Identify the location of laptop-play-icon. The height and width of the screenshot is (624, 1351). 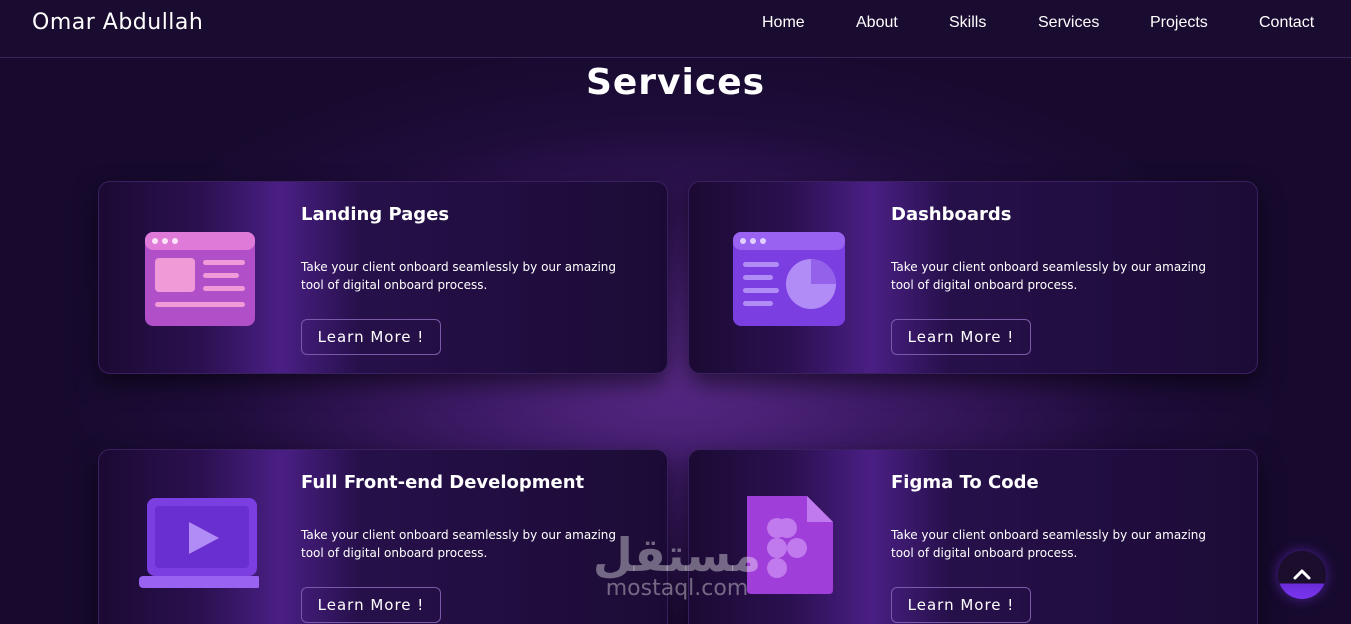
(199, 543).